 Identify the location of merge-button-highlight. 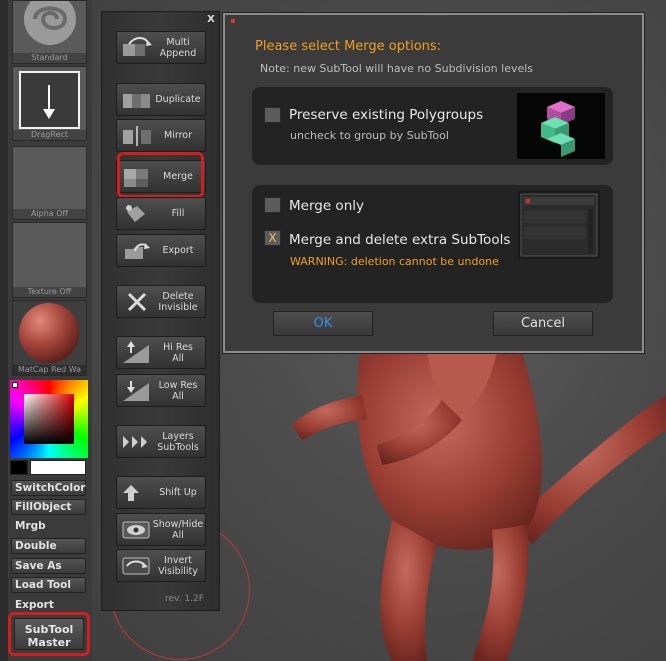
(160, 175).